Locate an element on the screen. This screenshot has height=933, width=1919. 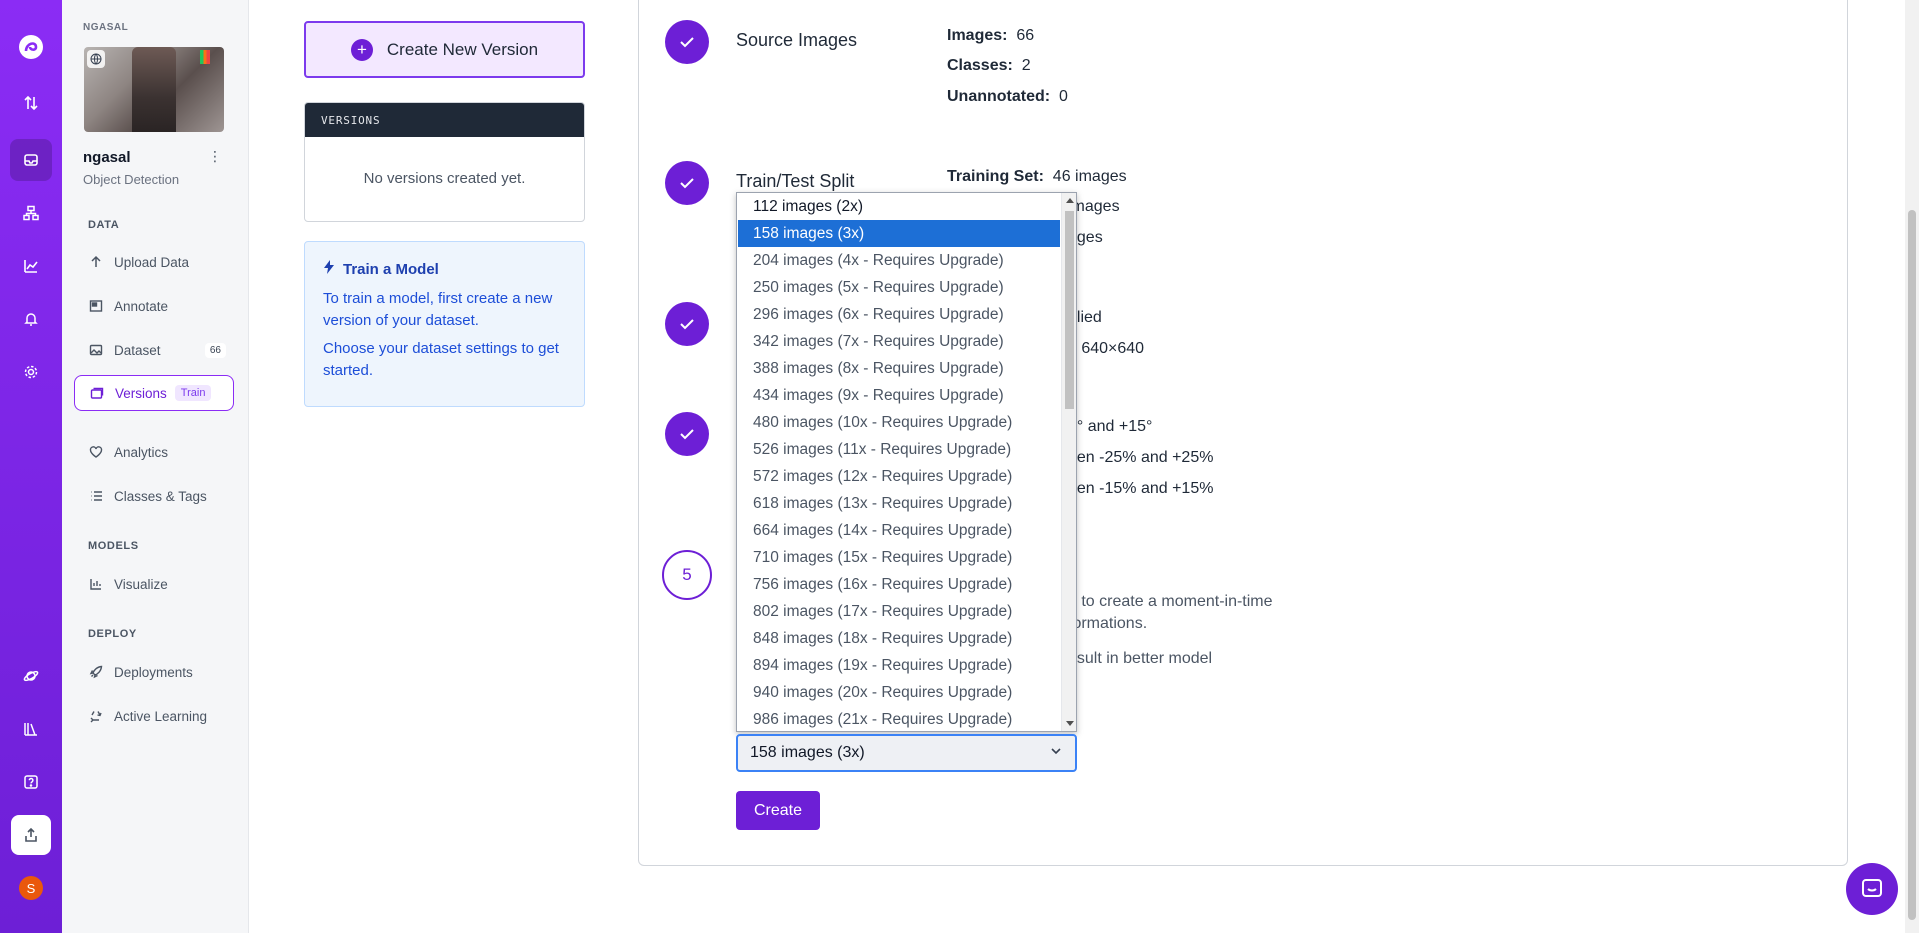
project-type: Object Detection is located at coordinates (131, 179).